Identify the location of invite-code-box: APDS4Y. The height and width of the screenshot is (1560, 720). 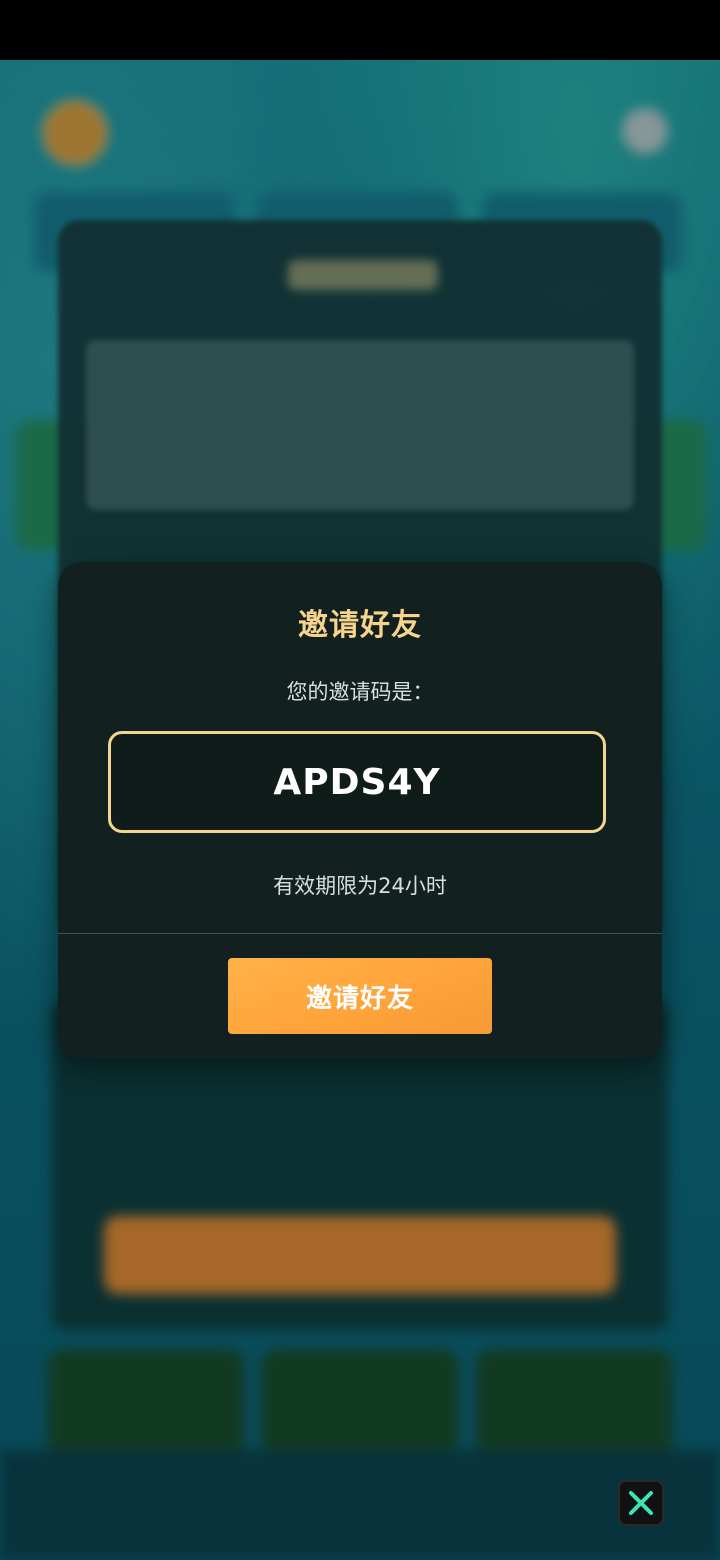
(357, 782).